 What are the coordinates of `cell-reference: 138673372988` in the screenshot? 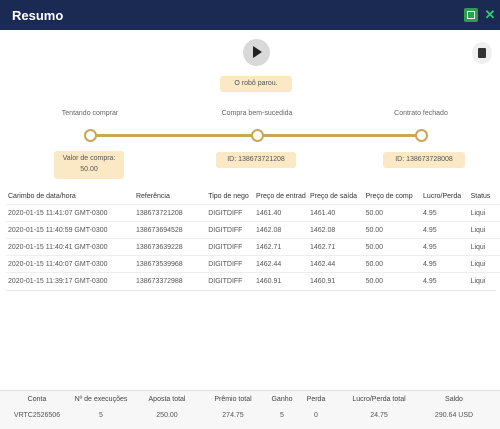 It's located at (170, 280).